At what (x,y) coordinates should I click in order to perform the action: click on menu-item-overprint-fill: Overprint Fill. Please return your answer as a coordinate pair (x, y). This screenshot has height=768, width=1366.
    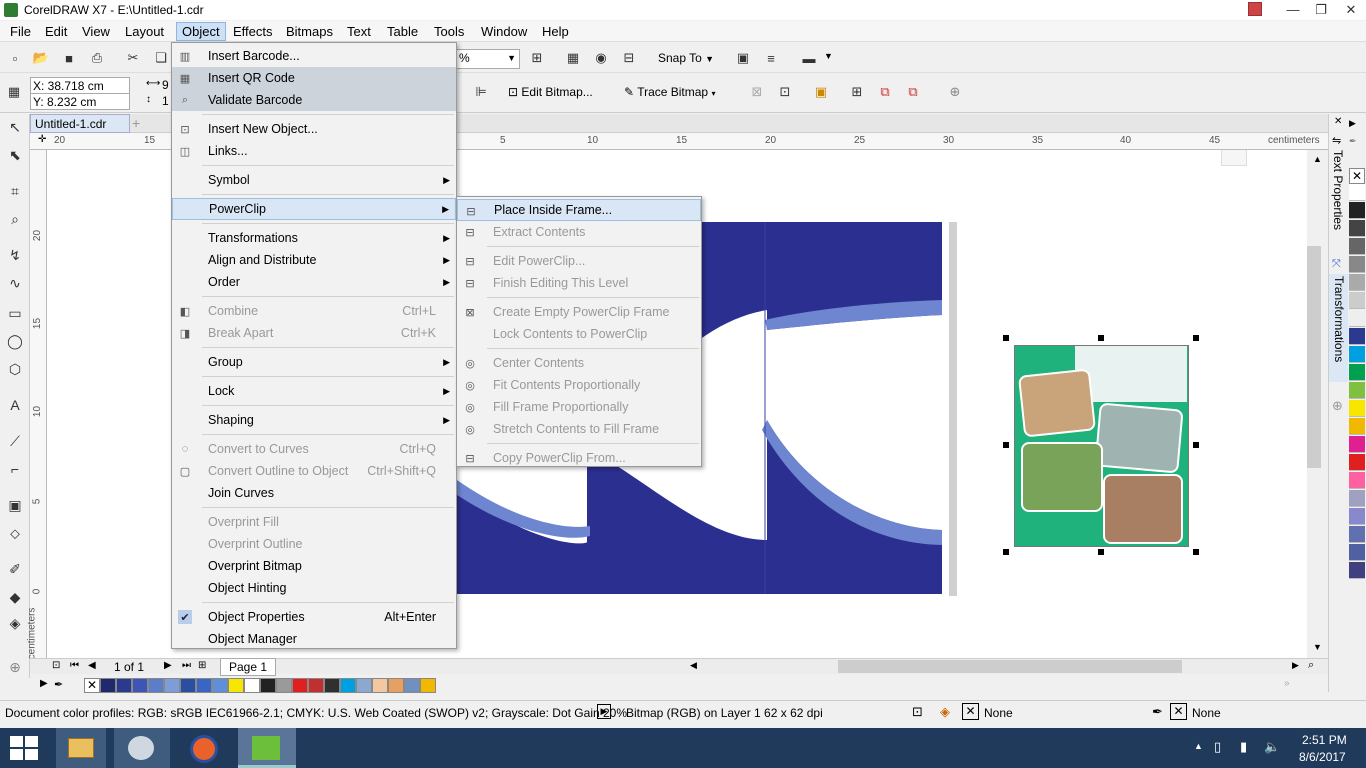
    Looking at the image, I should click on (314, 522).